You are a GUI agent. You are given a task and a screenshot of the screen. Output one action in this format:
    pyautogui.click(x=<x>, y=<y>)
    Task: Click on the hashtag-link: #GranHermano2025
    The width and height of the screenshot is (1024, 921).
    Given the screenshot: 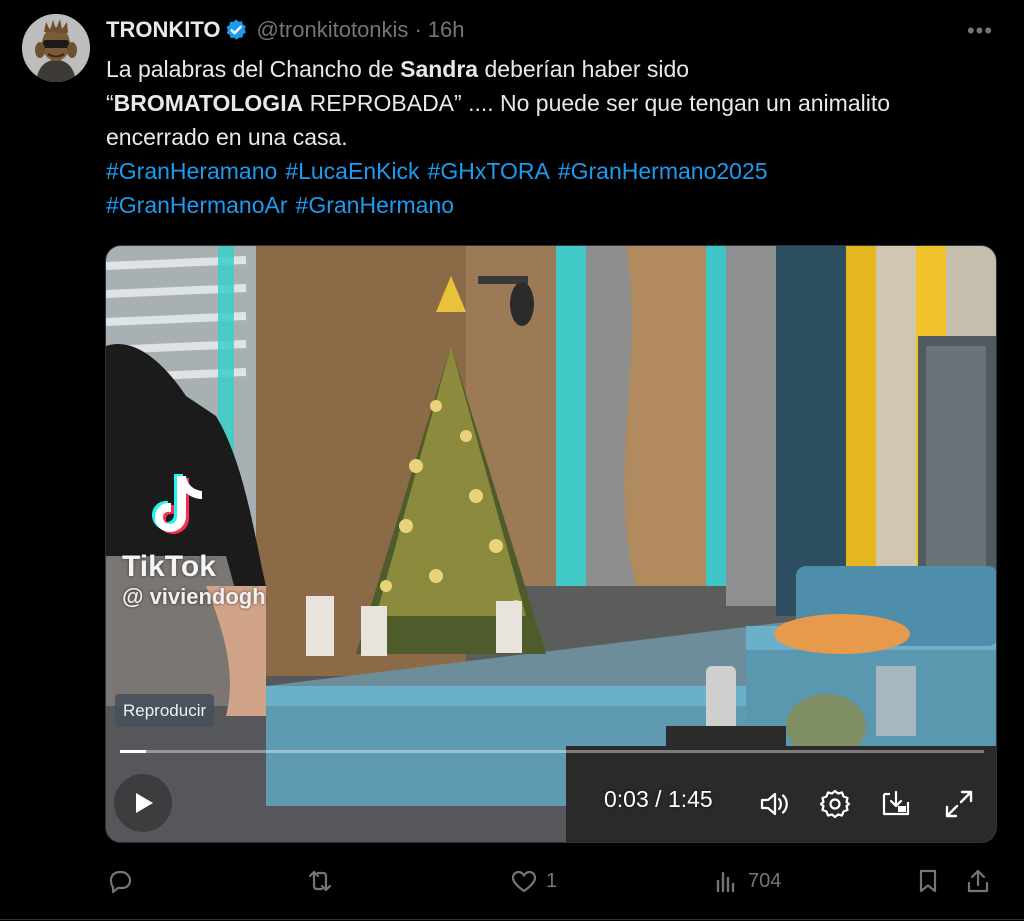 What is the action you would take?
    pyautogui.click(x=663, y=171)
    